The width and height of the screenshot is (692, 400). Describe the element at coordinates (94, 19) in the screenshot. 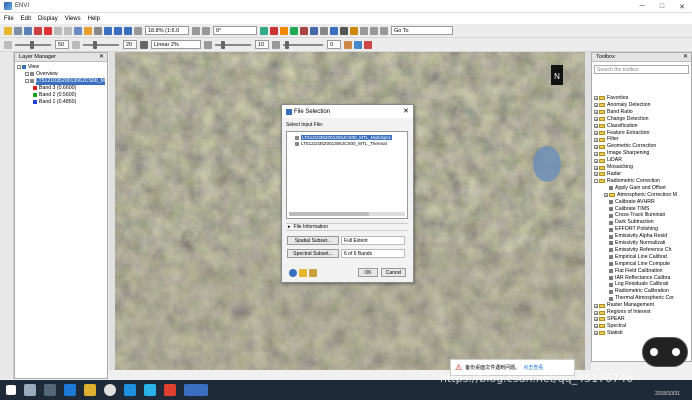

I see `menu-help: Help` at that location.